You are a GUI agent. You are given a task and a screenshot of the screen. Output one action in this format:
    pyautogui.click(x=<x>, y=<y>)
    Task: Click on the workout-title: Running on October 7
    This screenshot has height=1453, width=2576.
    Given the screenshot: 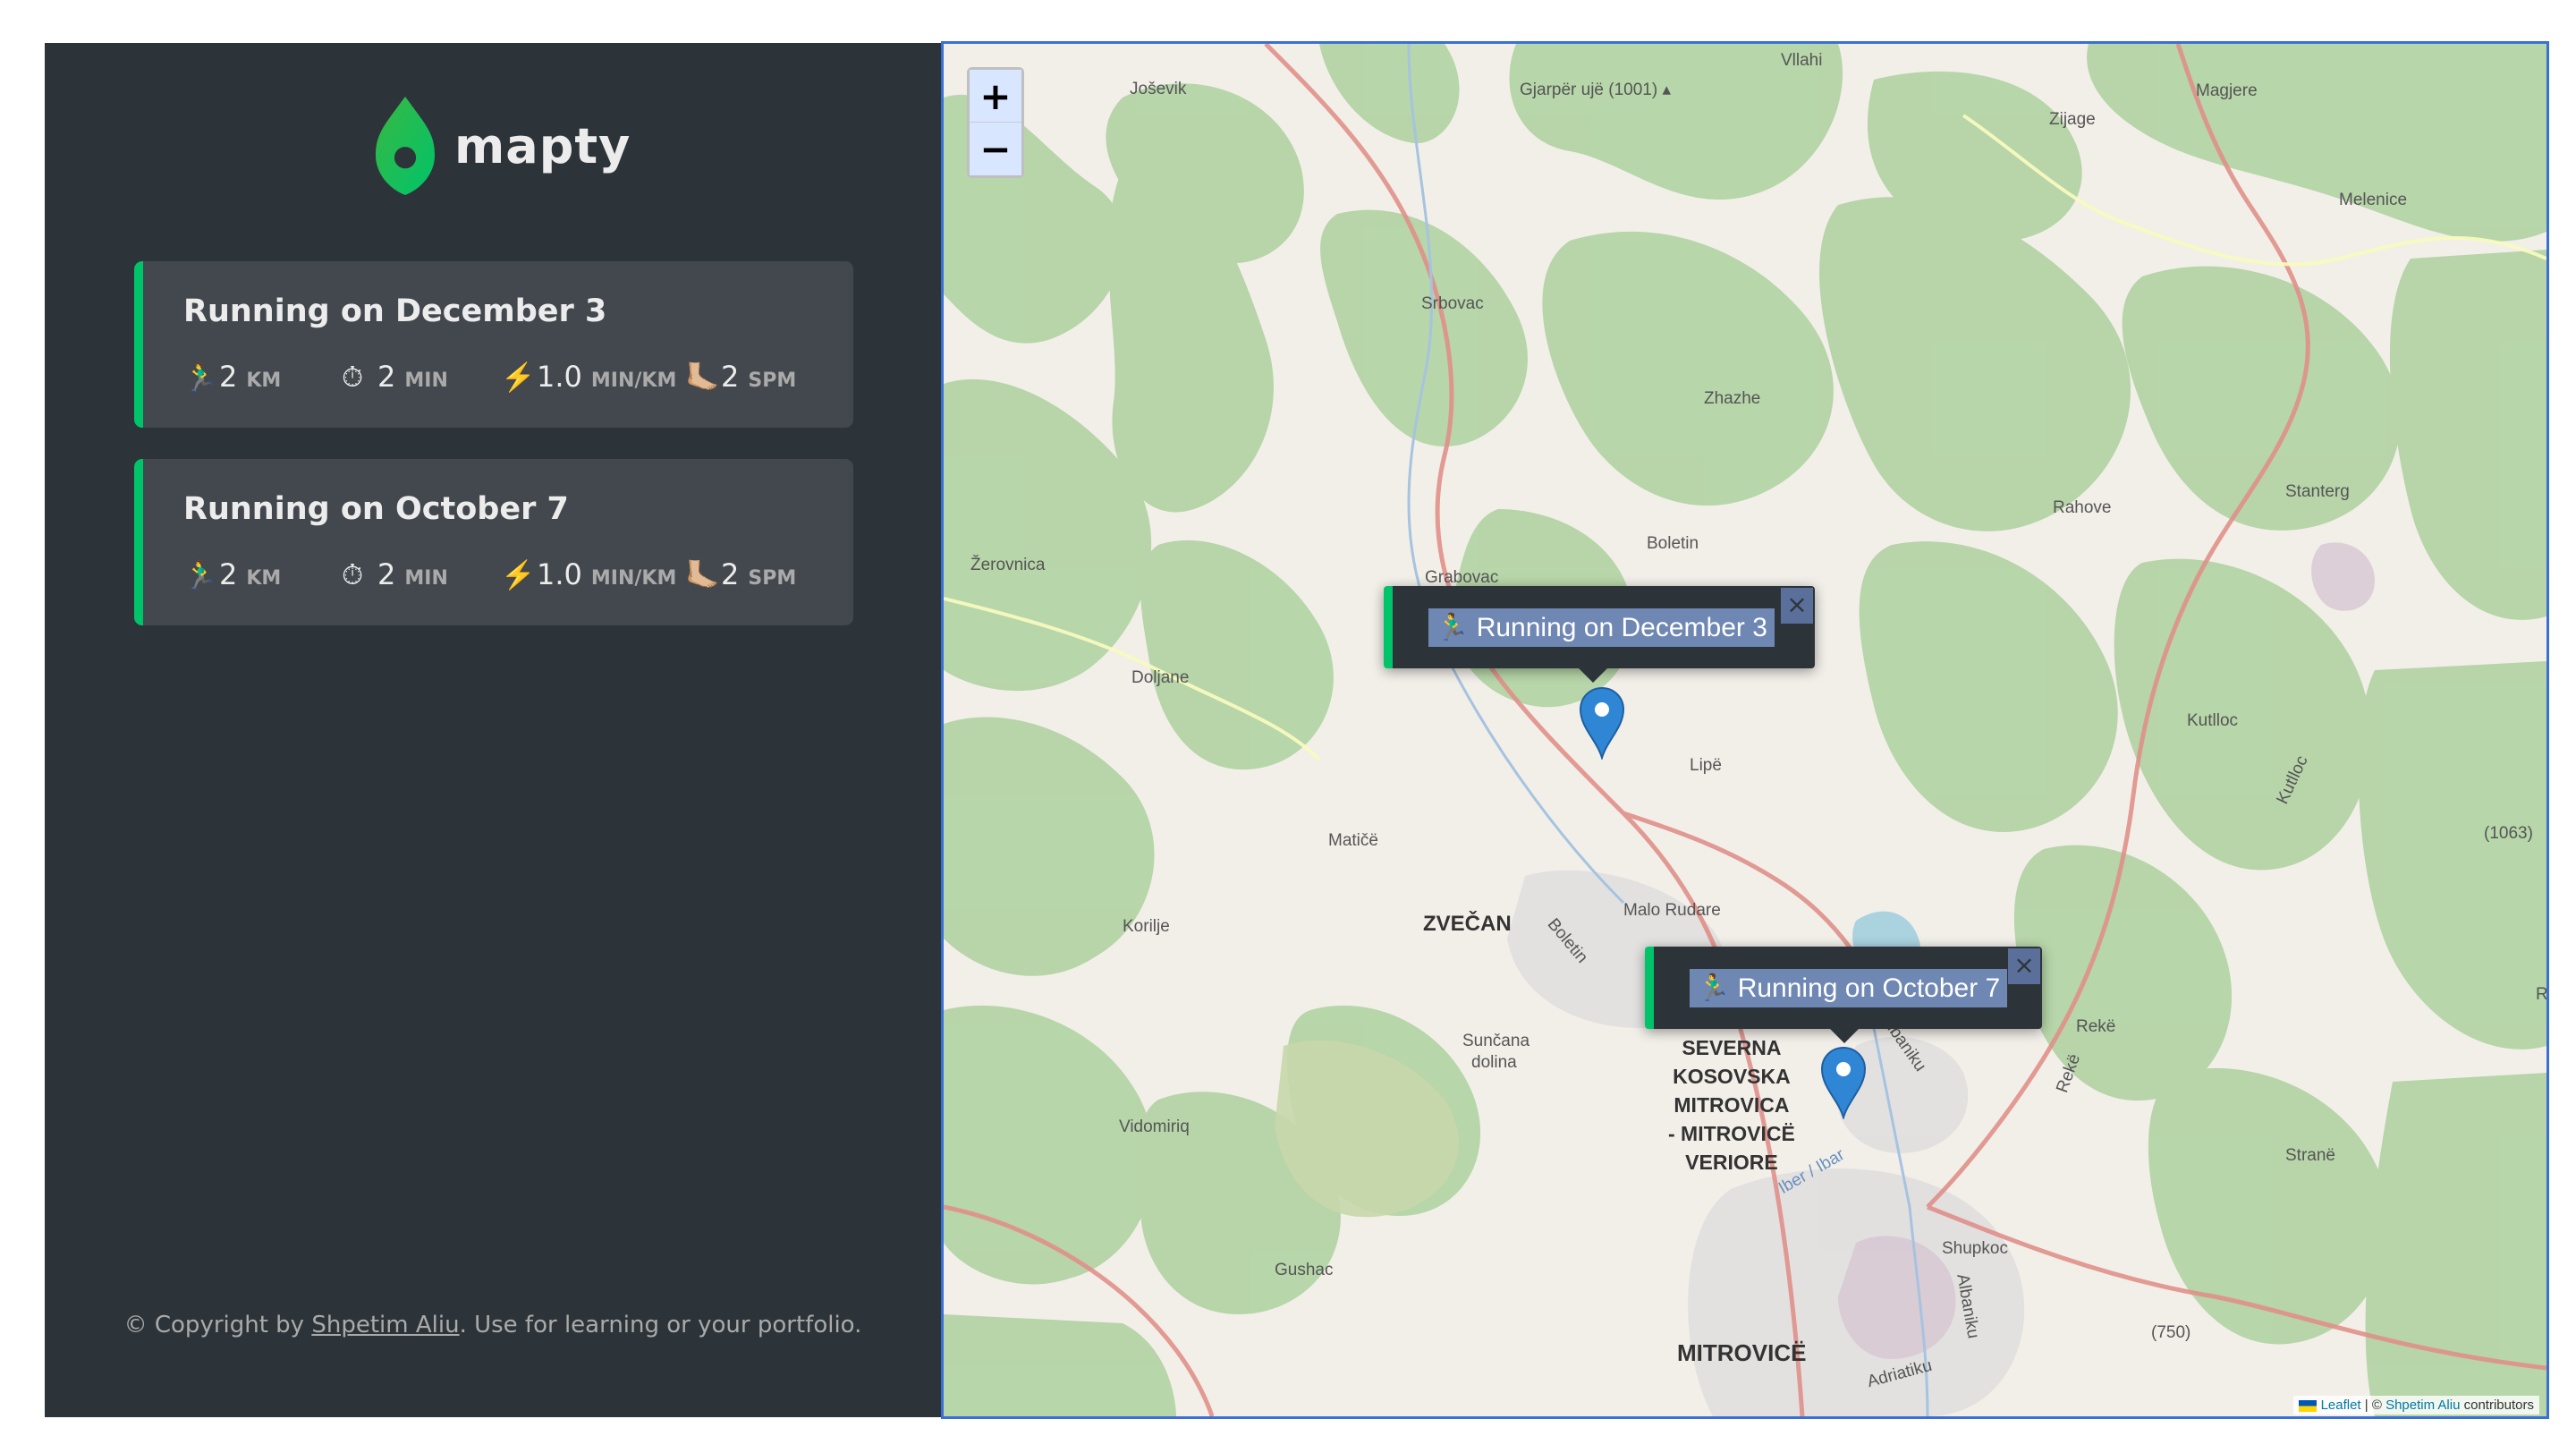 What is the action you would take?
    pyautogui.click(x=376, y=509)
    